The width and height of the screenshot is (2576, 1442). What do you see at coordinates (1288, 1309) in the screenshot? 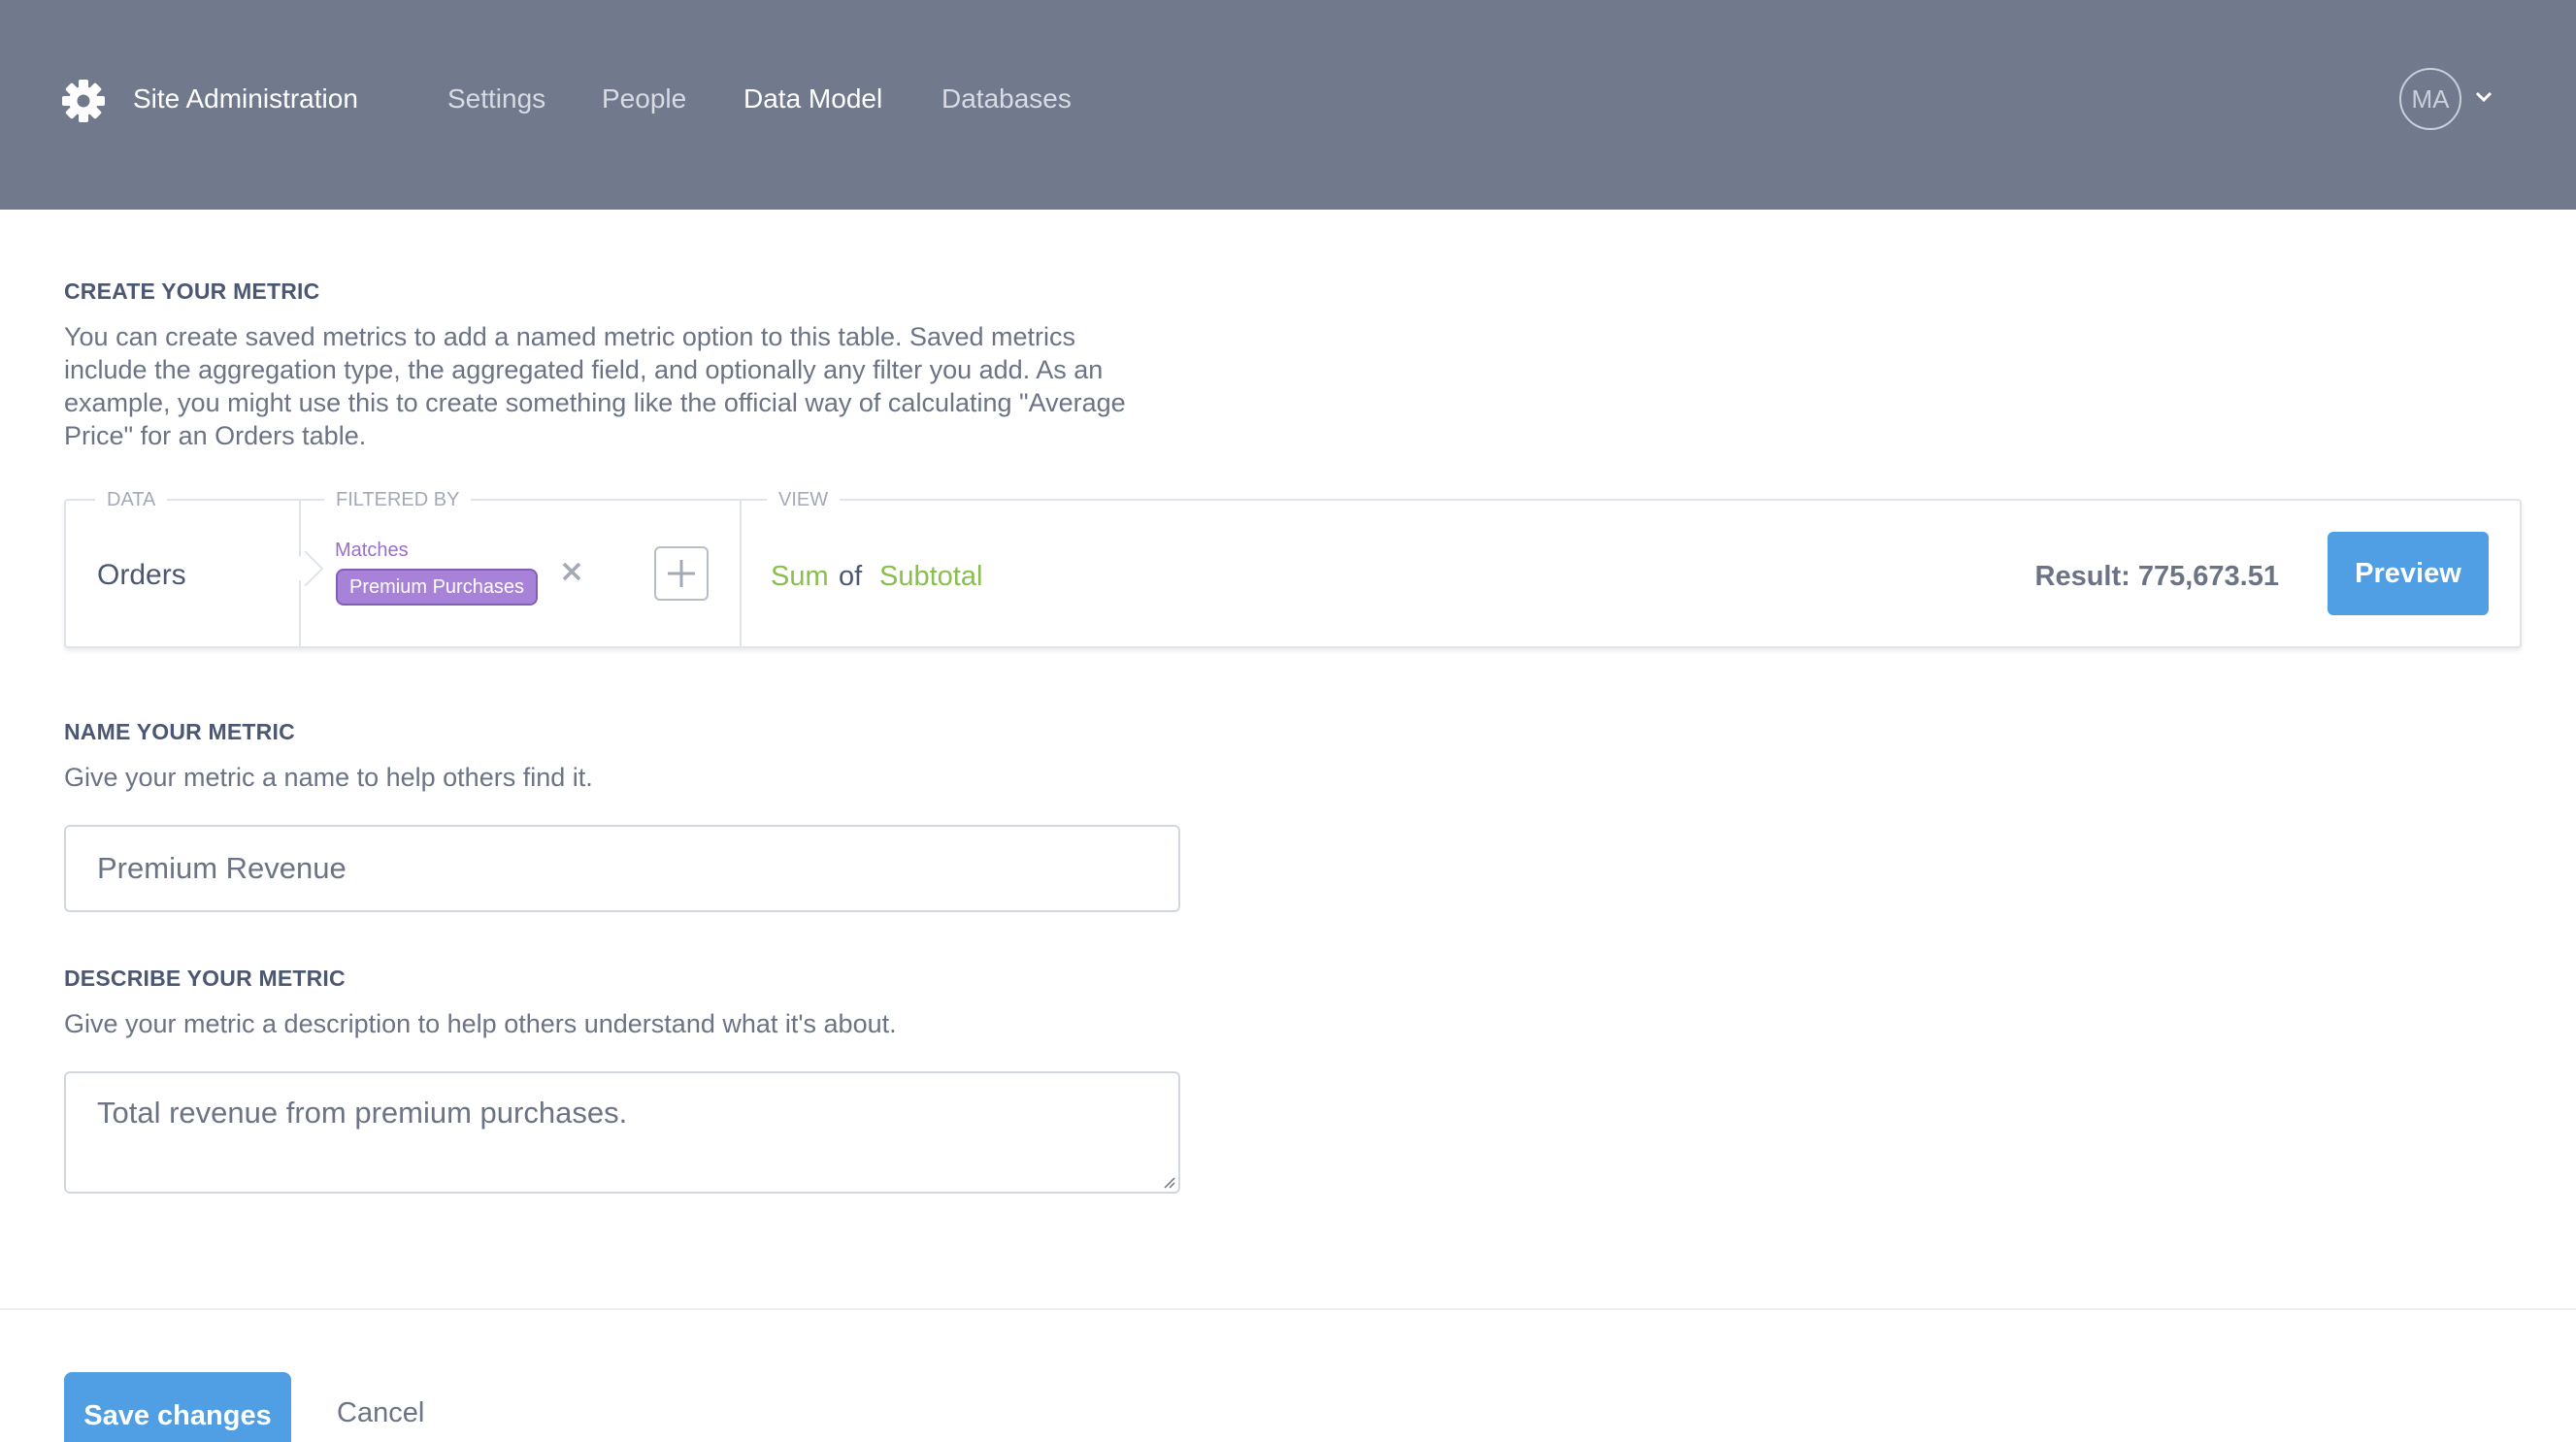
I see `footer-divider` at bounding box center [1288, 1309].